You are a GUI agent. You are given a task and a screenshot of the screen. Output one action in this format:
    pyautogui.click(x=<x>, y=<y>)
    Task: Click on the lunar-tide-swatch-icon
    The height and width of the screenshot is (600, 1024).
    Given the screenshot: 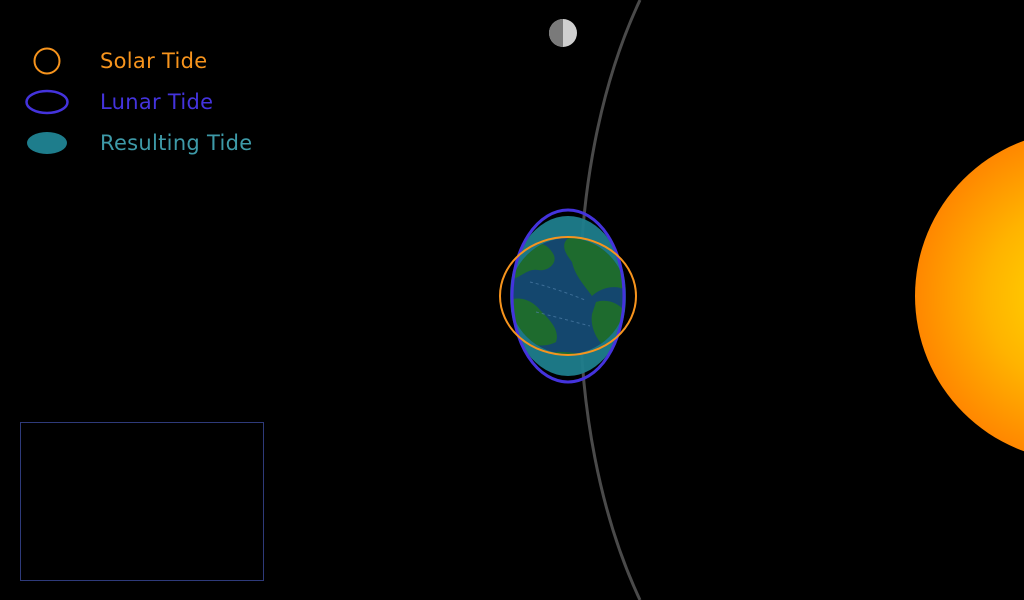 What is the action you would take?
    pyautogui.click(x=47, y=102)
    